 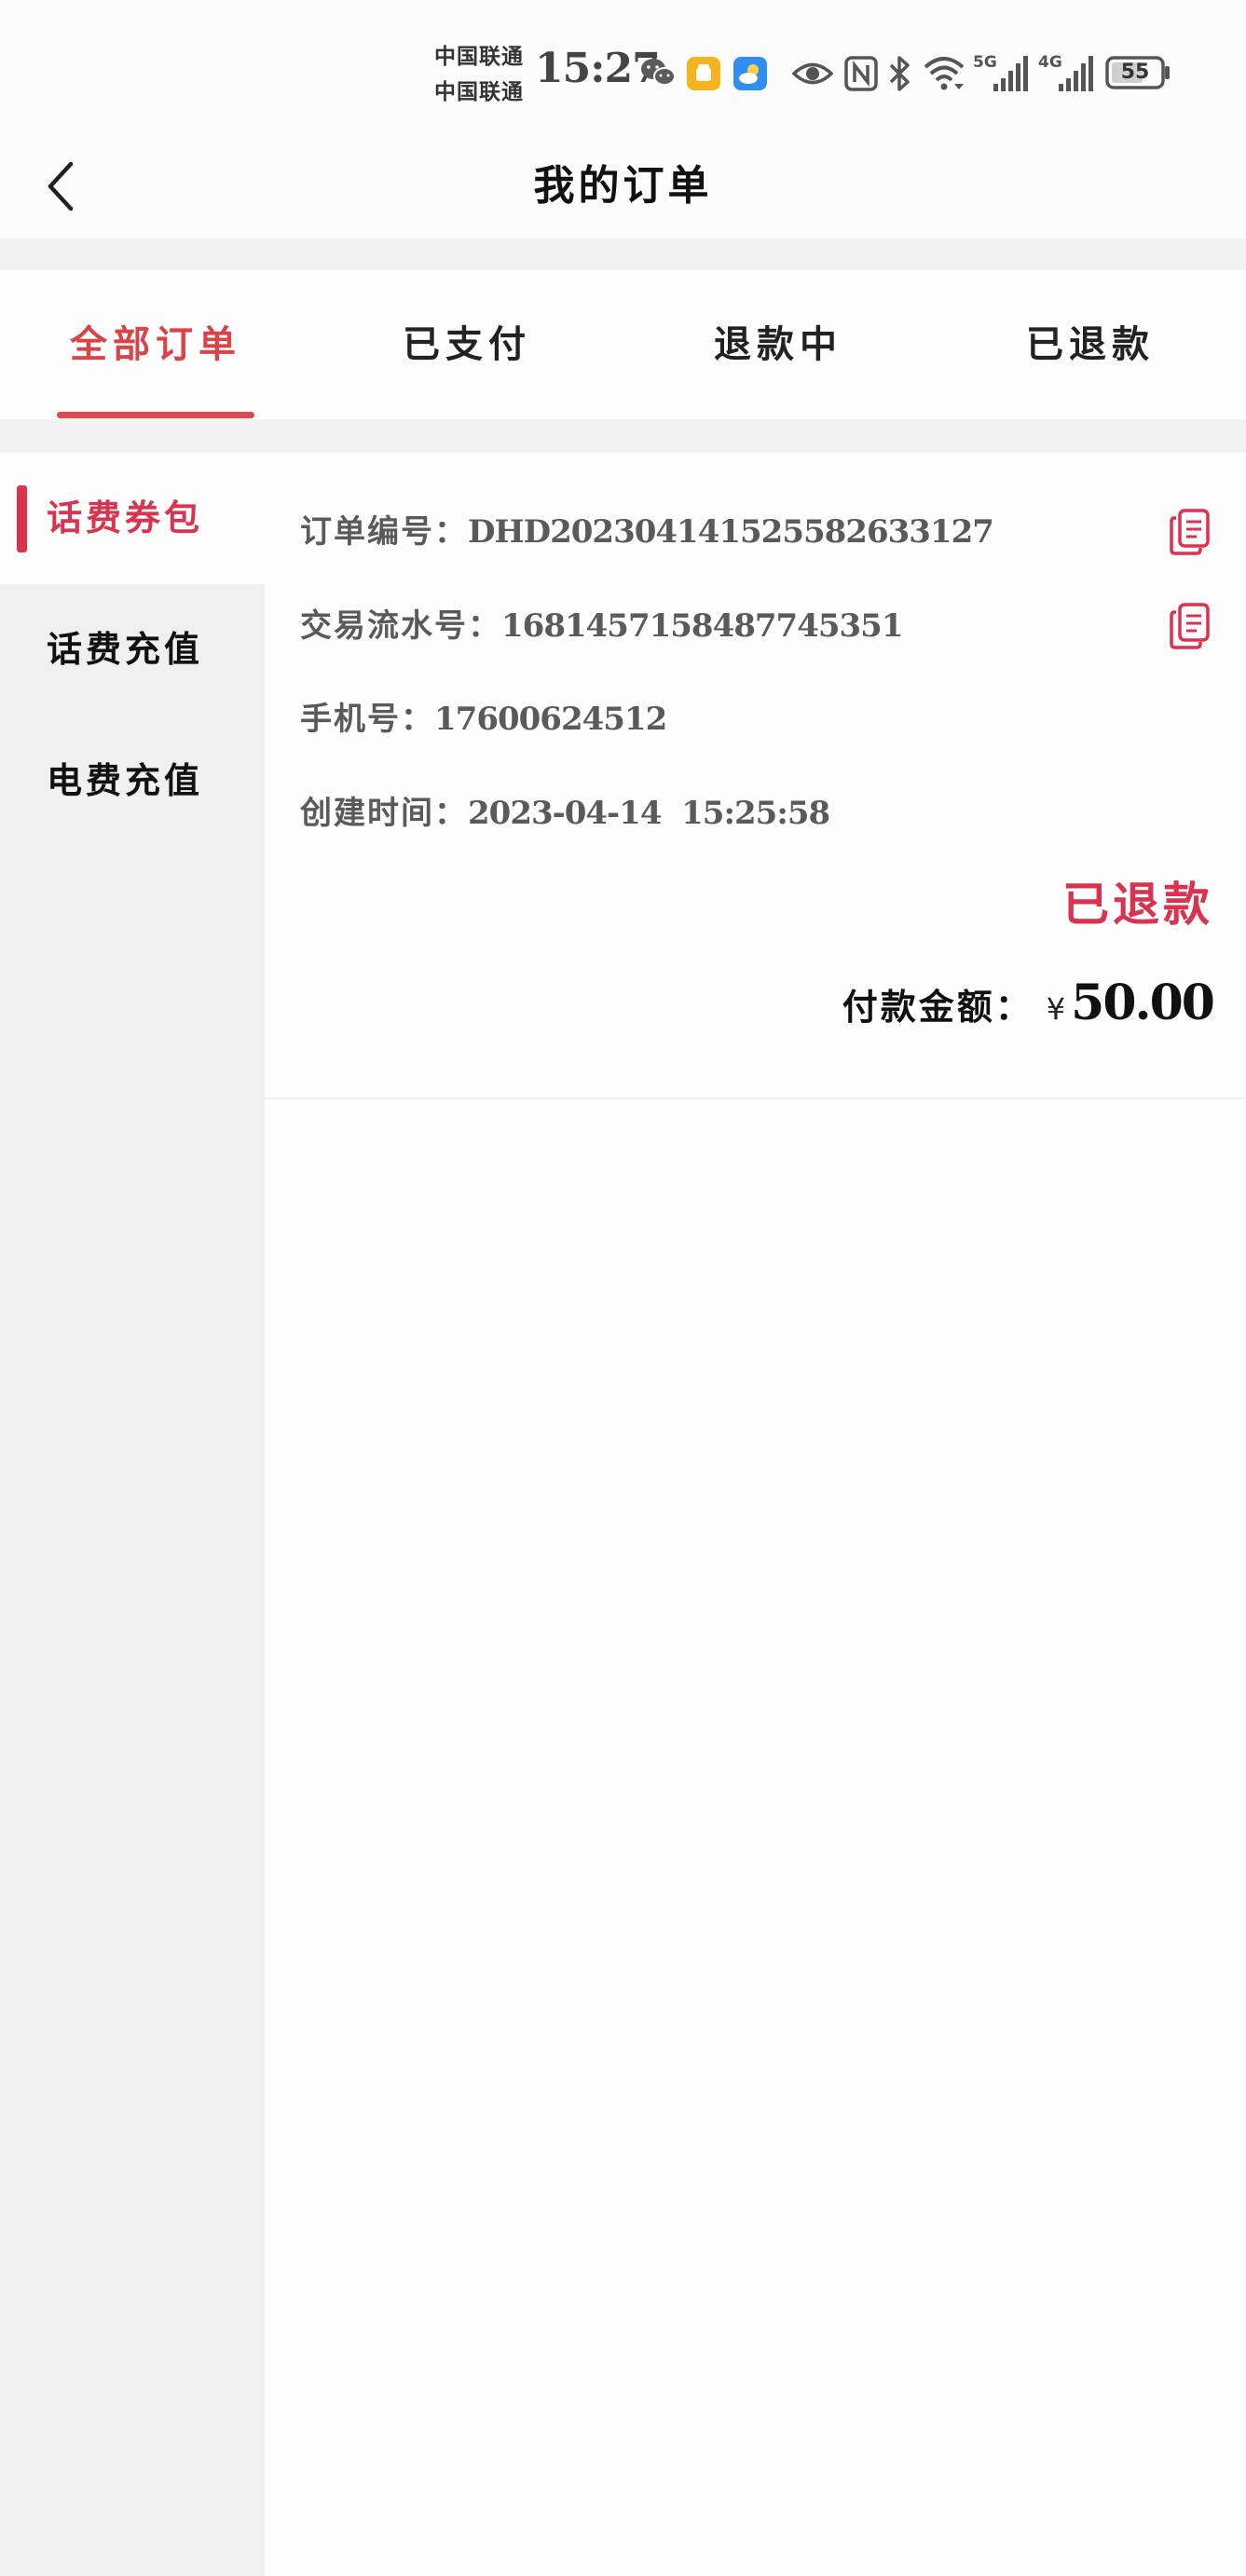 I want to click on nfc-icon, so click(x=861, y=74).